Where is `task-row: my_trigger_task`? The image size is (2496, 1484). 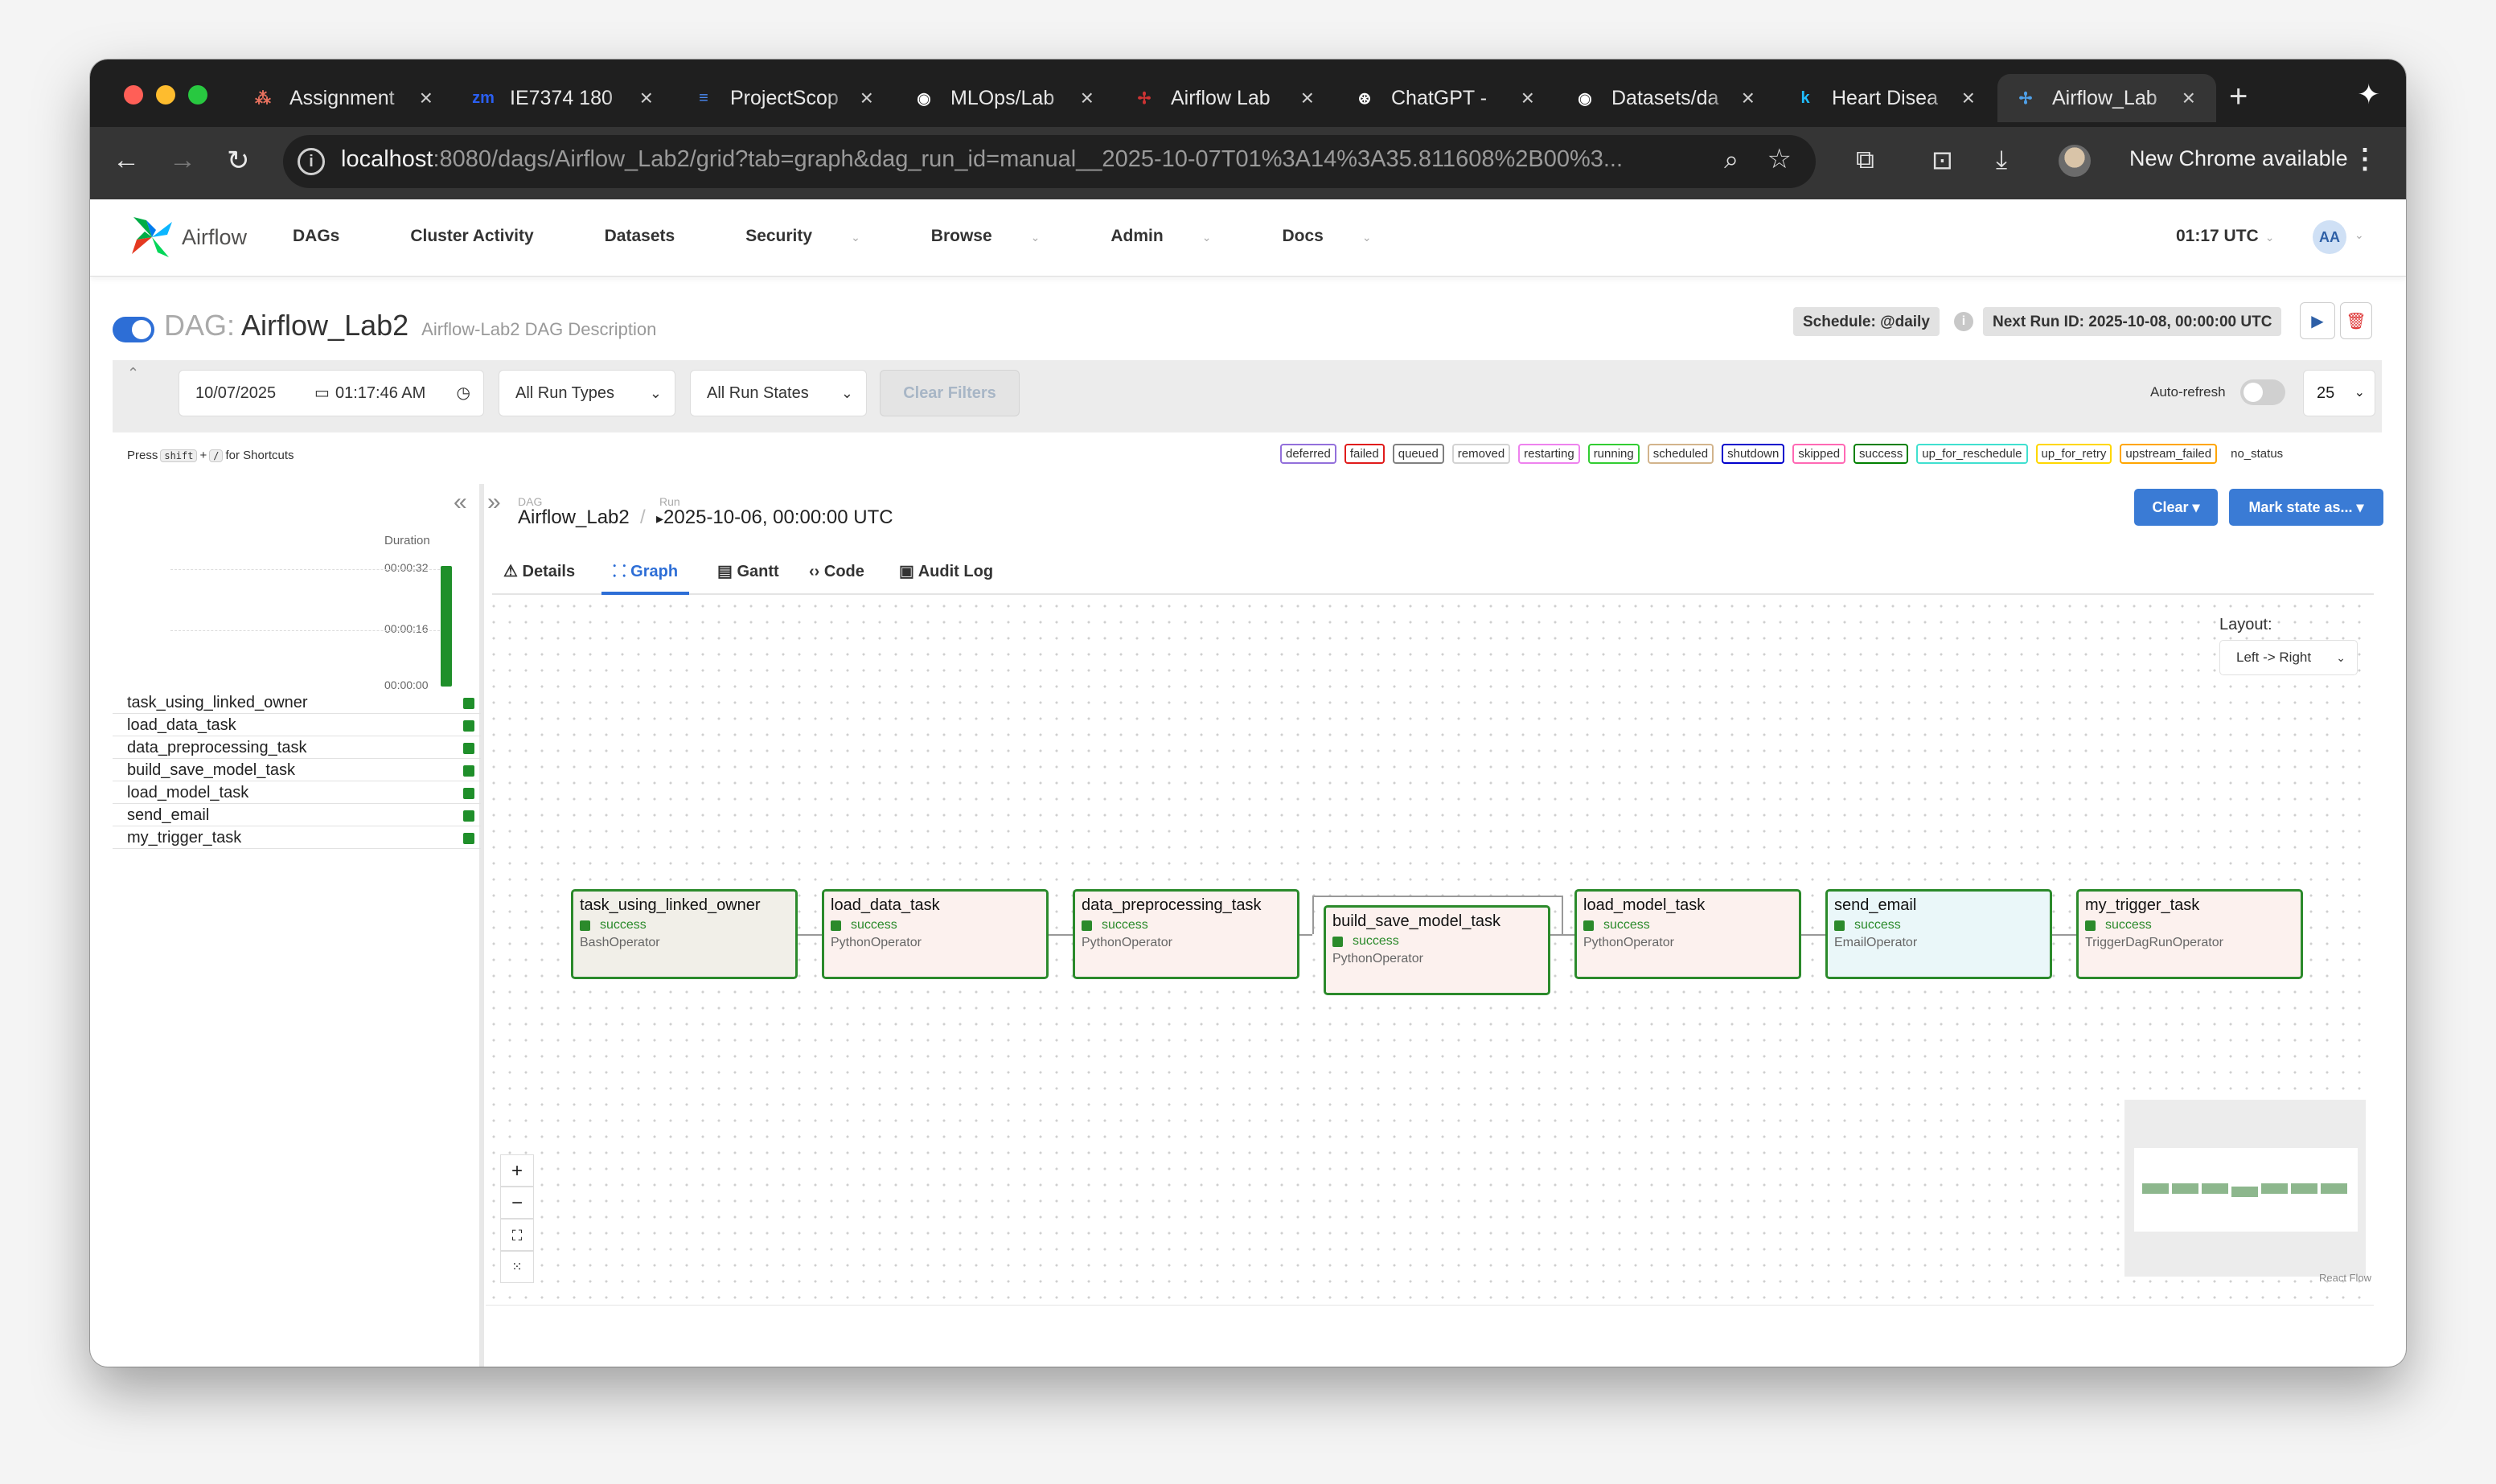
task-row: my_trigger_task is located at coordinates (297, 838).